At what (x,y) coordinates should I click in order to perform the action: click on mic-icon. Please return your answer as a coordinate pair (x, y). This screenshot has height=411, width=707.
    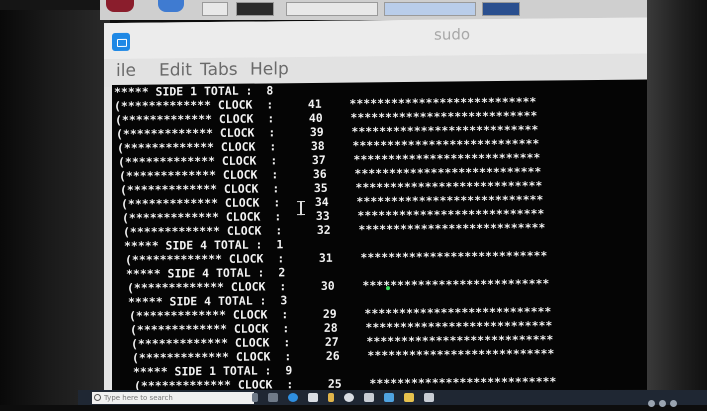
    Looking at the image, I should click on (255, 397).